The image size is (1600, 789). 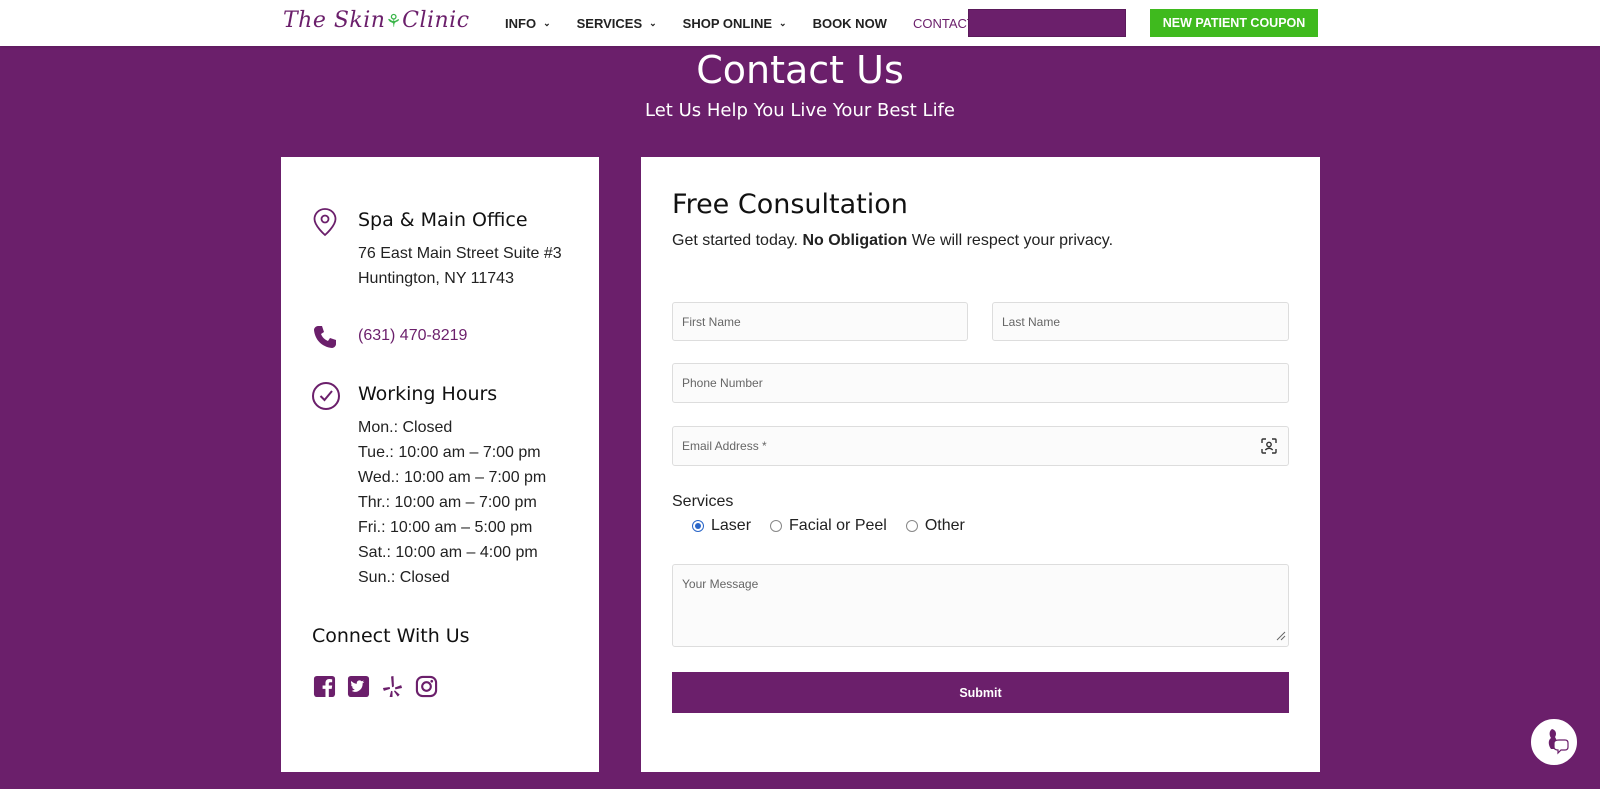 I want to click on address-line-1: 76 East Main Street Suite #3, so click(x=460, y=253).